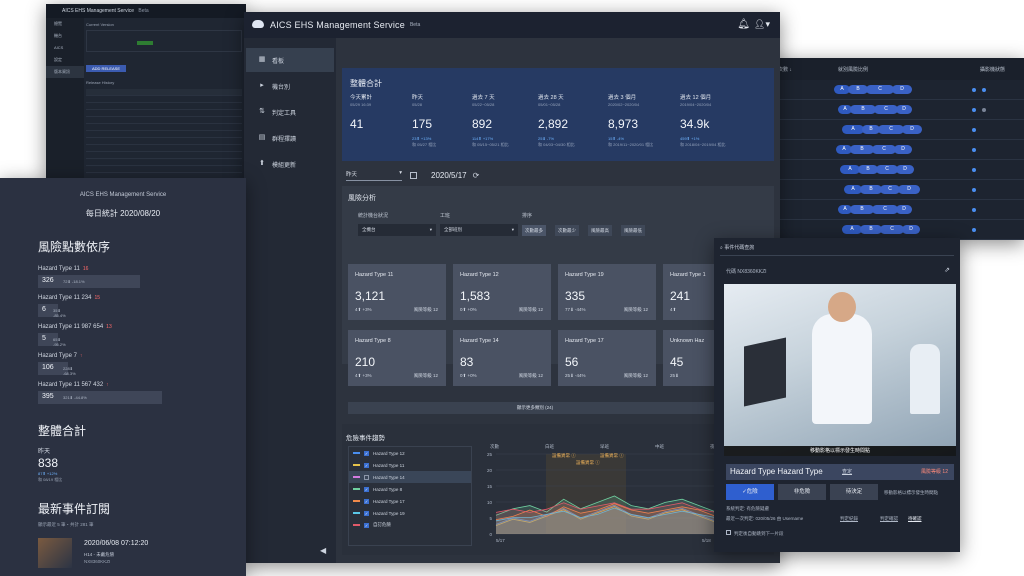 The width and height of the screenshot is (1024, 576). What do you see at coordinates (849, 519) in the screenshot?
I see `judgement-record-link: 判定紀錄` at bounding box center [849, 519].